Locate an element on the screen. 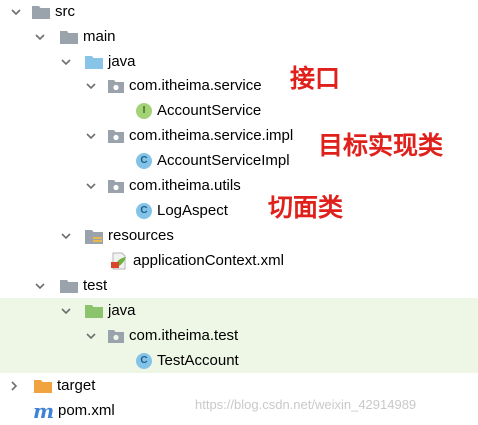  tree-row-main-java: java is located at coordinates (239, 61).